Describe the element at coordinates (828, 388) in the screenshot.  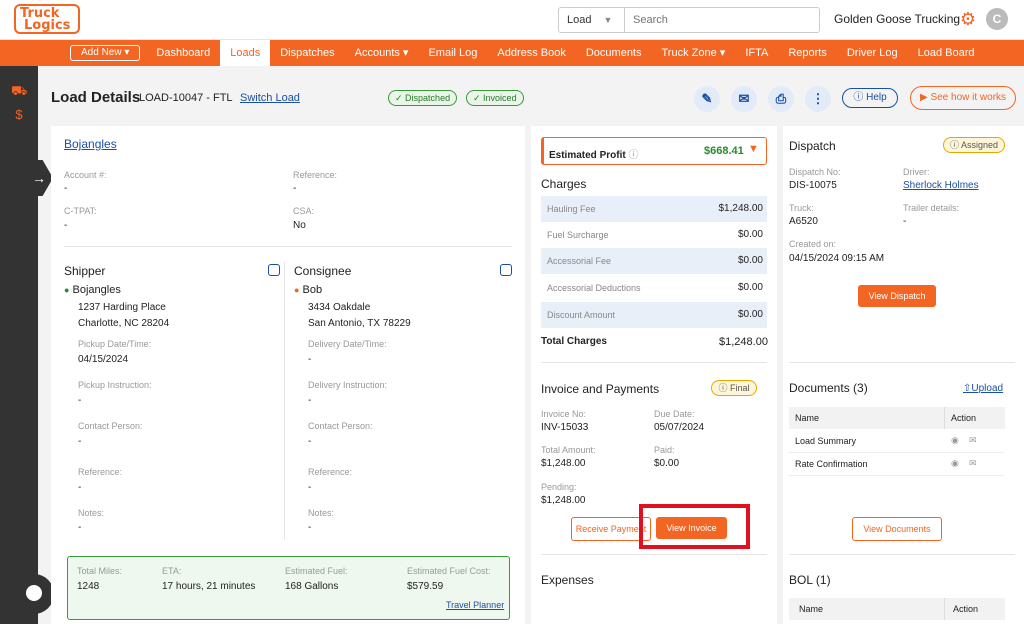
I see `documents-heading: Documents (3)` at that location.